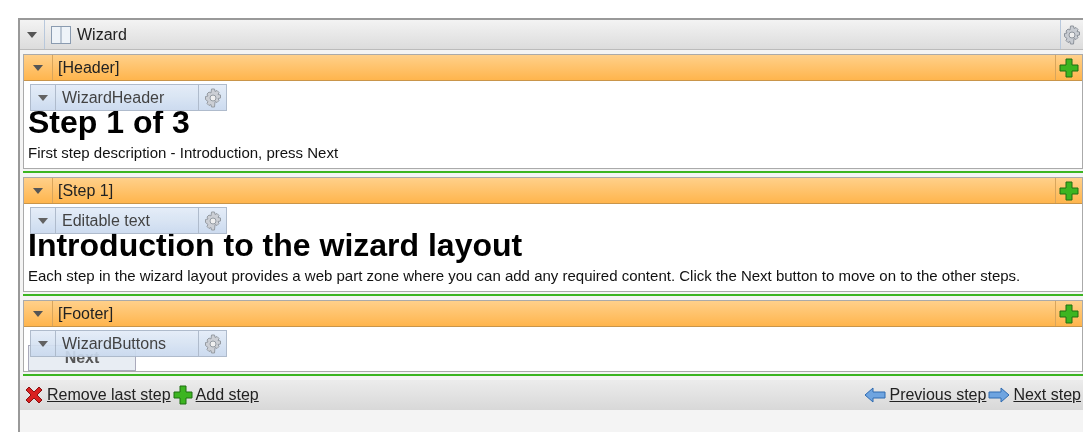 This screenshot has height=432, width=1083. I want to click on next-step-link: Next step, so click(1047, 395).